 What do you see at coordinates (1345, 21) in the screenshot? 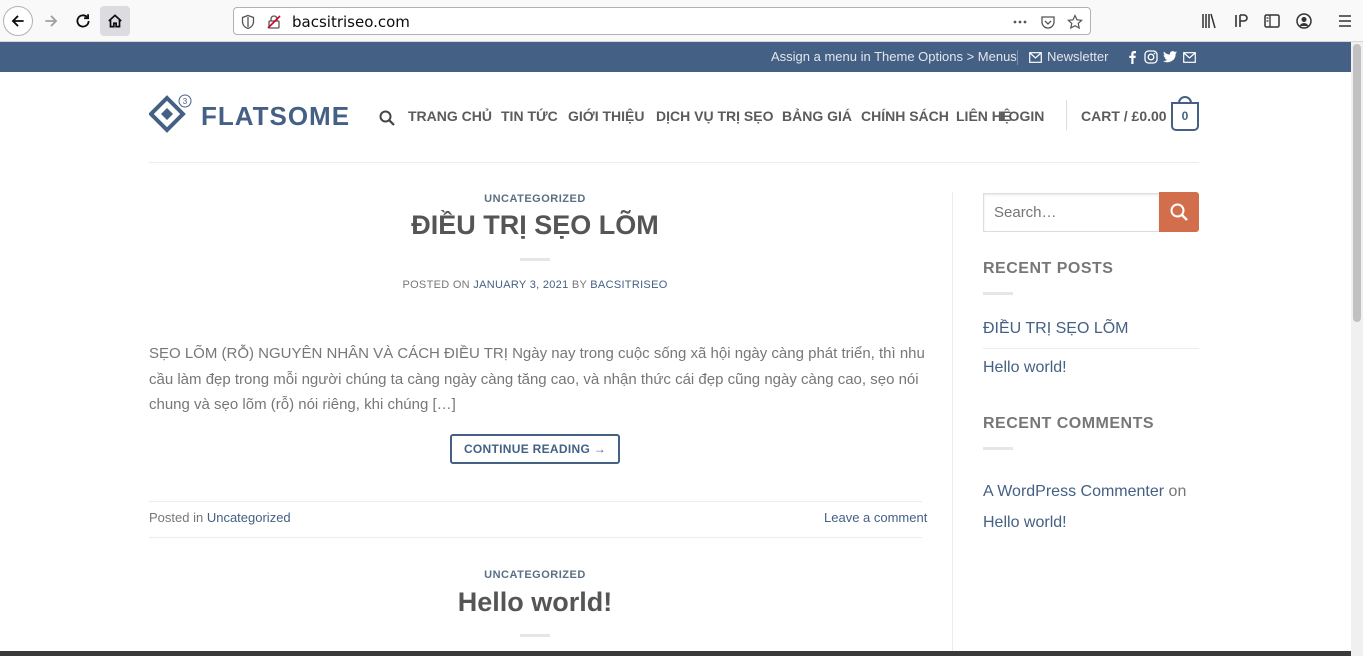
I see `hamburger-menu-icon` at bounding box center [1345, 21].